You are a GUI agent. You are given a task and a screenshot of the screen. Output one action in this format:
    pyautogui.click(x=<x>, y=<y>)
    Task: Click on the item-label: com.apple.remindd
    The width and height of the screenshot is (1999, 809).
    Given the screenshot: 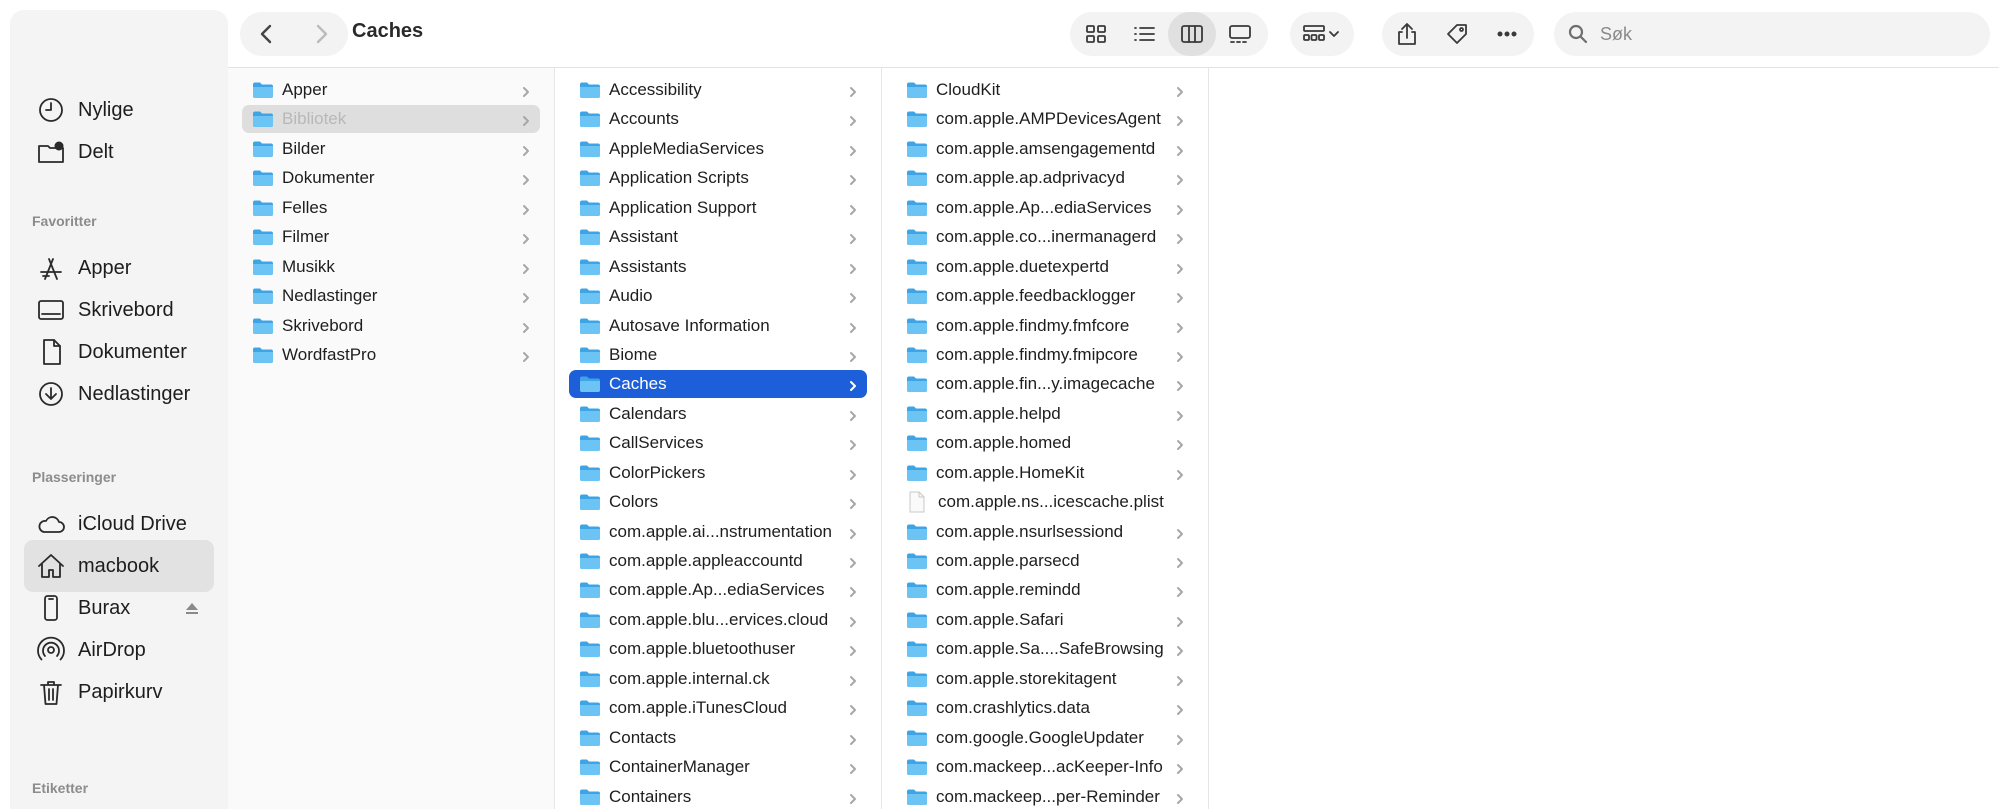 What is the action you would take?
    pyautogui.click(x=1008, y=590)
    